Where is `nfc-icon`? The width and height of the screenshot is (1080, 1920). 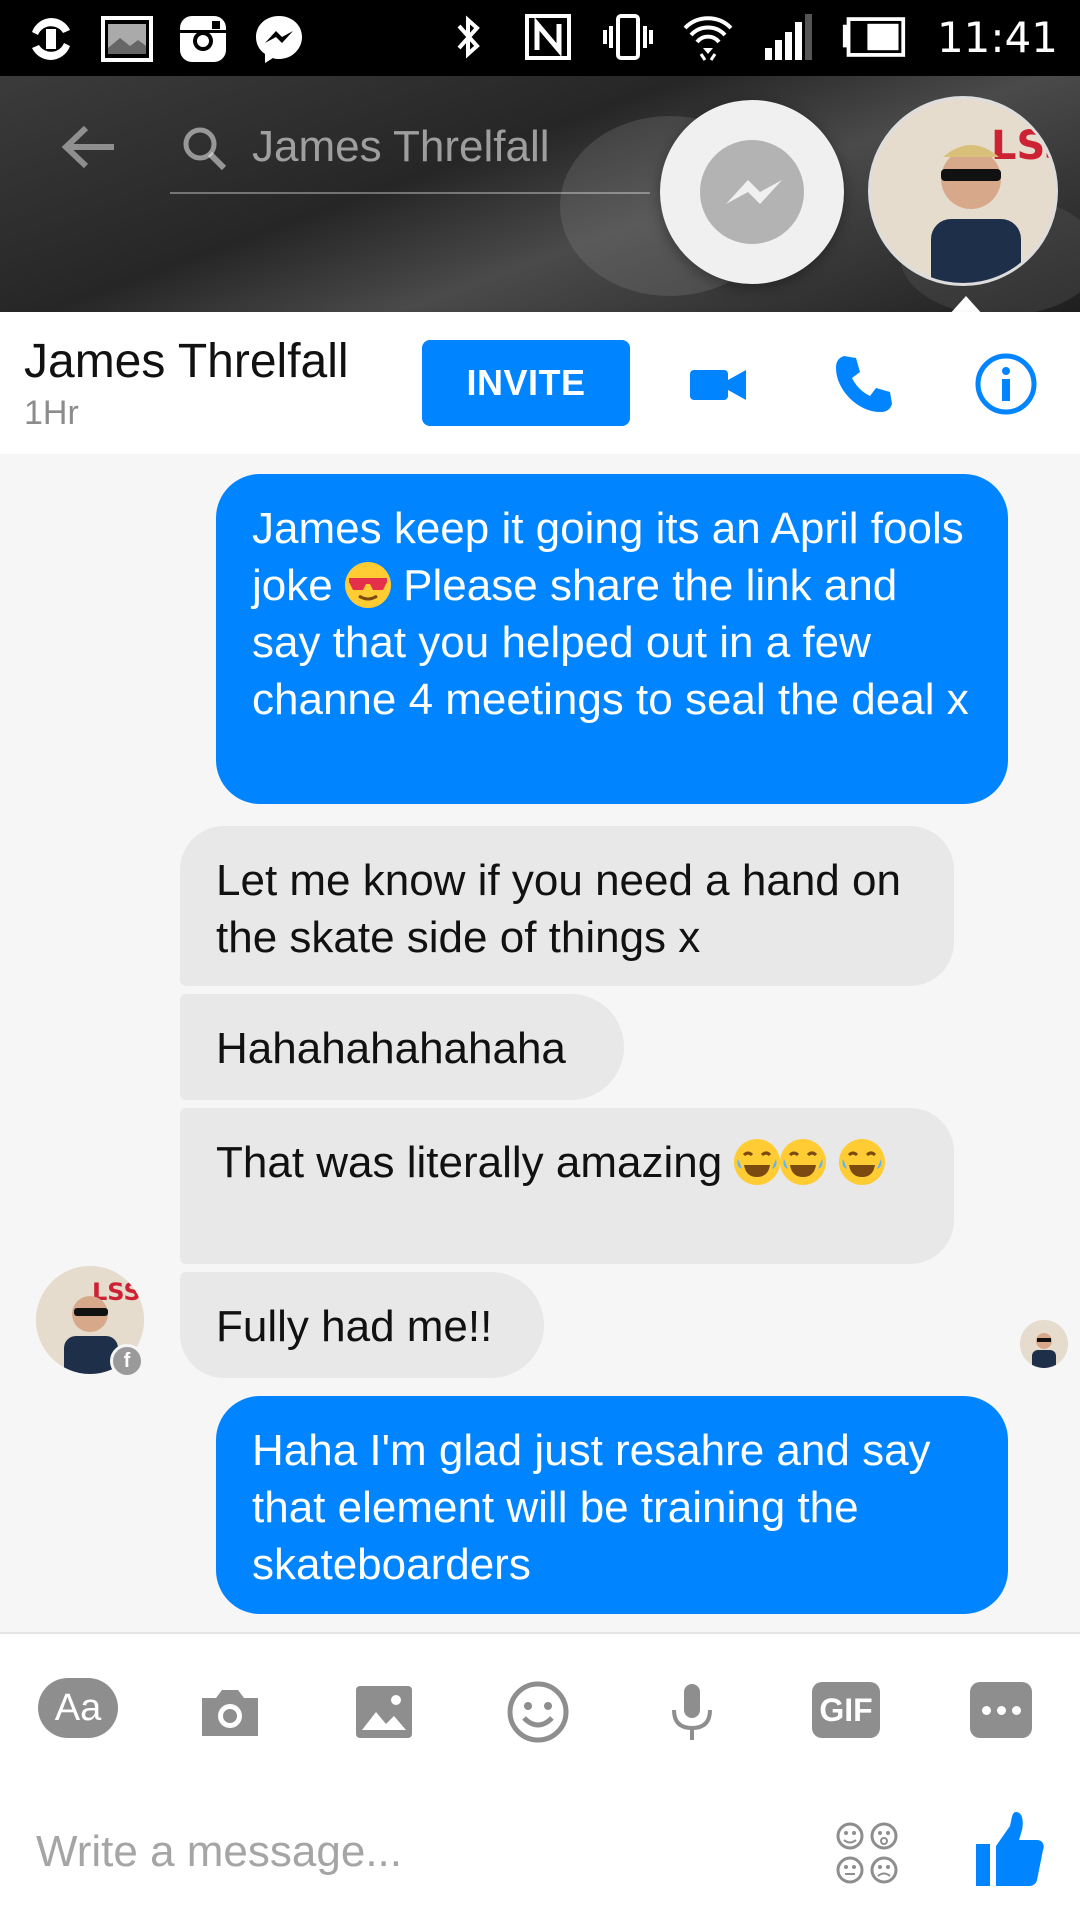 nfc-icon is located at coordinates (548, 37).